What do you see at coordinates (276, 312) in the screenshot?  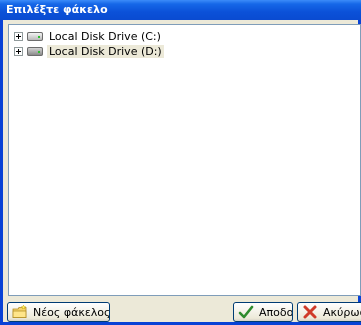 I see `ok-label: Αποδοχή` at bounding box center [276, 312].